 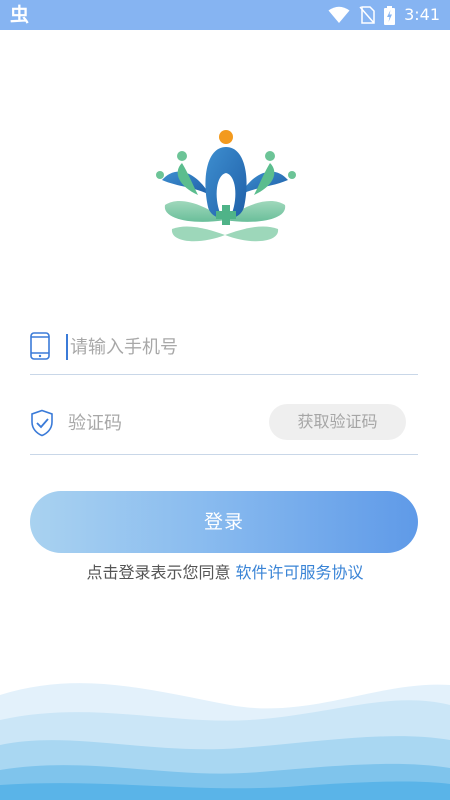 I want to click on app-notification-icon: 虫, so click(x=20, y=15).